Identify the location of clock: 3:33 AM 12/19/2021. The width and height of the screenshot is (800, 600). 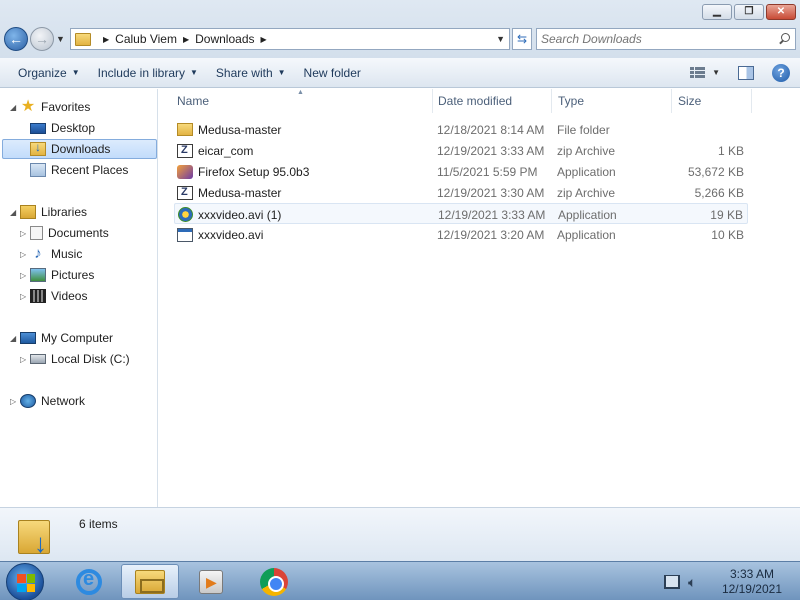
(752, 582).